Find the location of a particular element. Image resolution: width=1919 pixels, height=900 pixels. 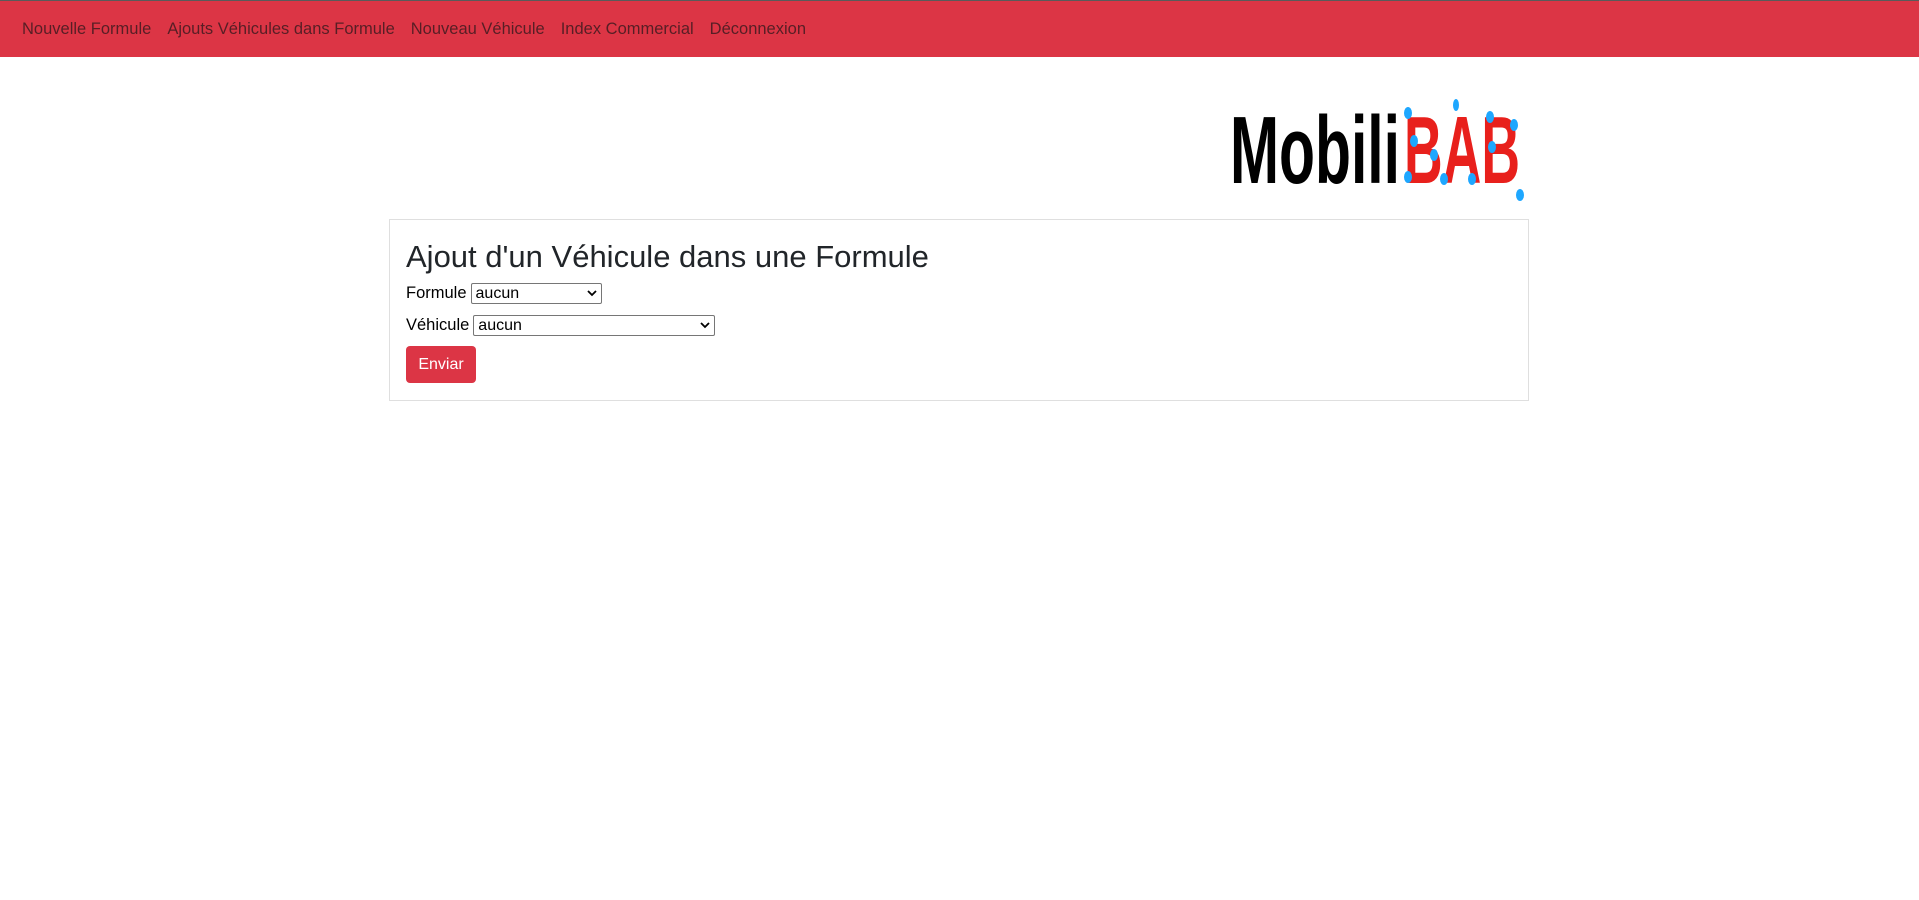

logo-text-mobili: Mobili is located at coordinates (1315, 150).